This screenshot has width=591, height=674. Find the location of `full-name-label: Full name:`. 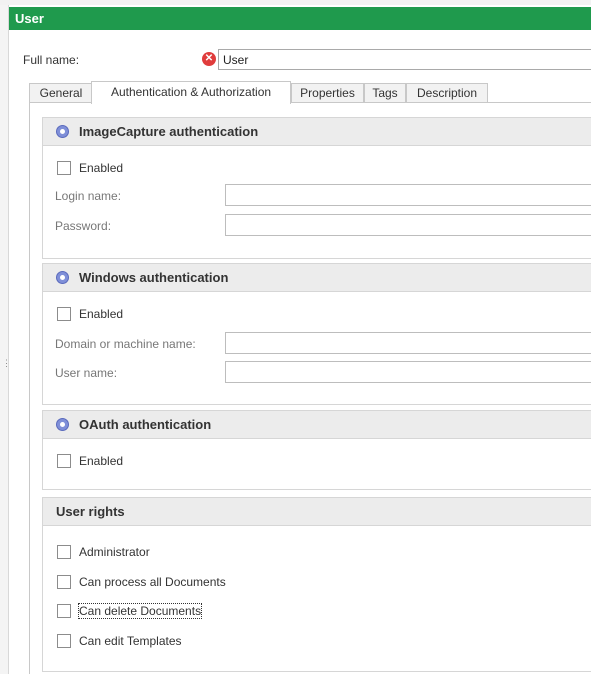

full-name-label: Full name: is located at coordinates (51, 60).